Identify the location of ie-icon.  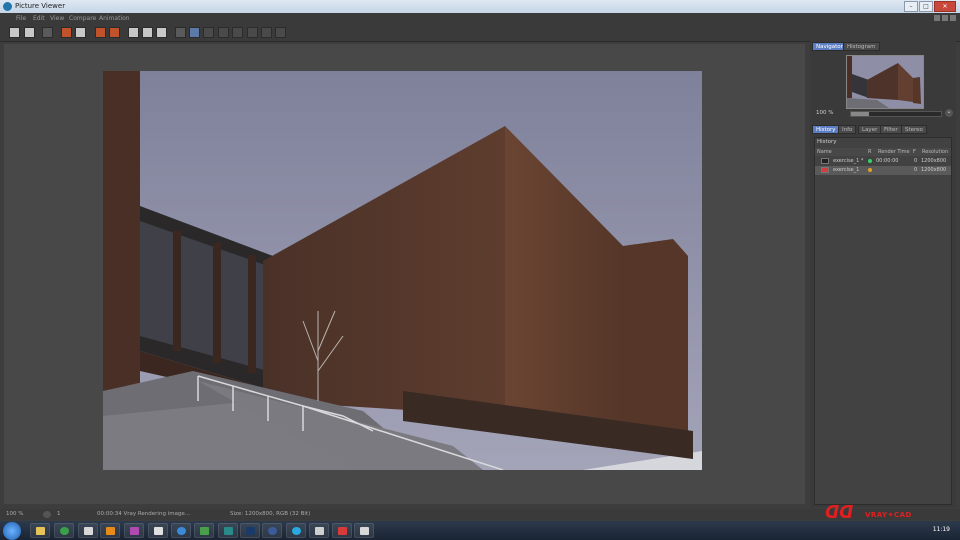
(181, 530).